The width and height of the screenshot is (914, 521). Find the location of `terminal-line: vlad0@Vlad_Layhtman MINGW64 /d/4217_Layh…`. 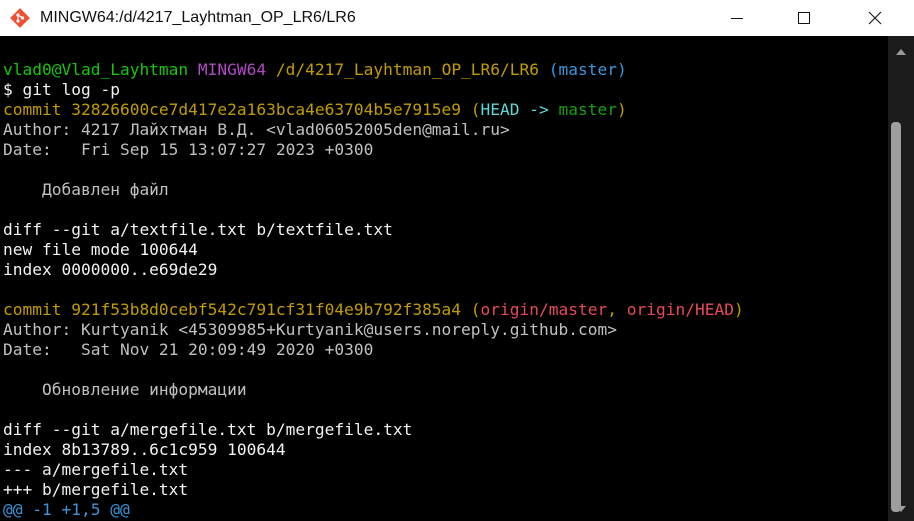

terminal-line: vlad0@Vlad_Layhtman MINGW64 /d/4217_Layh… is located at coordinates (315, 70).